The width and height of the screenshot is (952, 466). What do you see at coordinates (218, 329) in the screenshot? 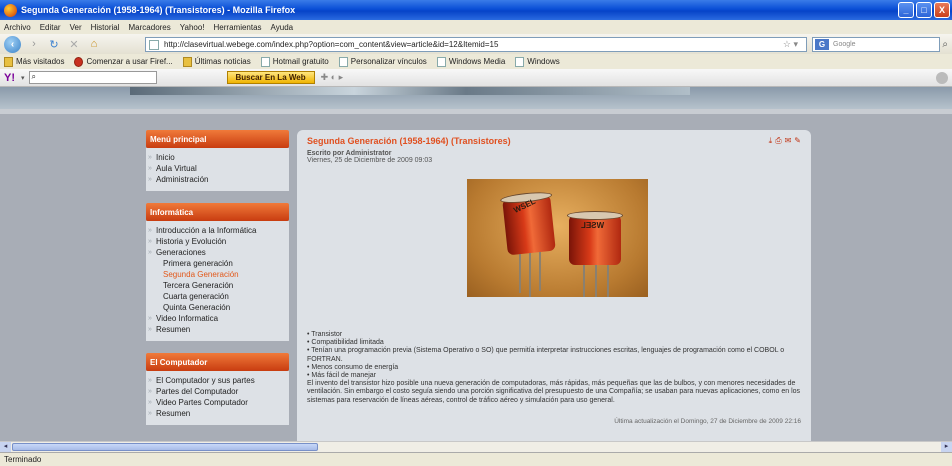
I see `sidebar-item-resumen: Resumen` at bounding box center [218, 329].